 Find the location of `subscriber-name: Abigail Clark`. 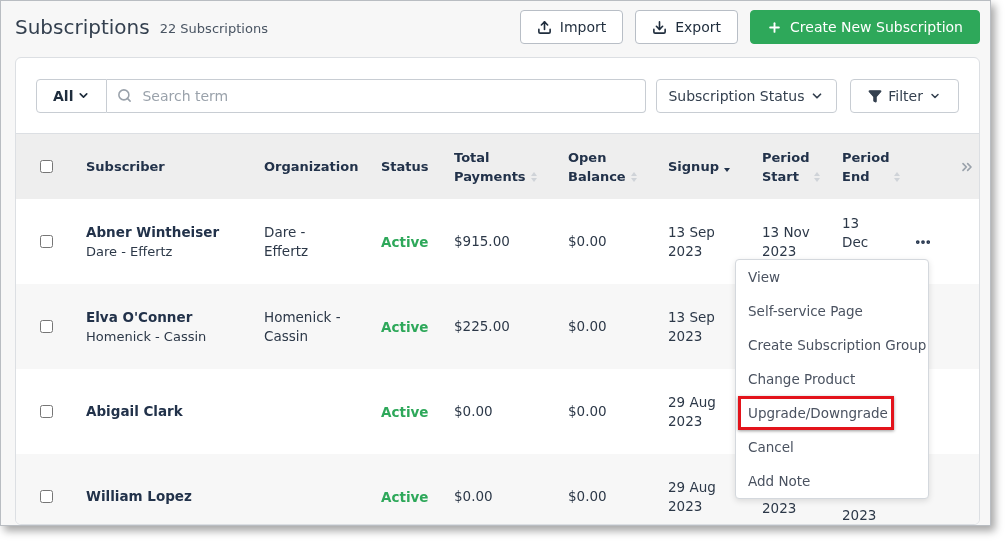

subscriber-name: Abigail Clark is located at coordinates (135, 411).